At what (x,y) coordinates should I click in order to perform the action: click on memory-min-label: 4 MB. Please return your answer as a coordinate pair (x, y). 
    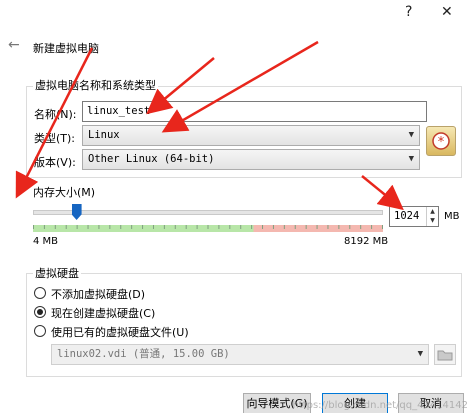
    Looking at the image, I should click on (46, 241).